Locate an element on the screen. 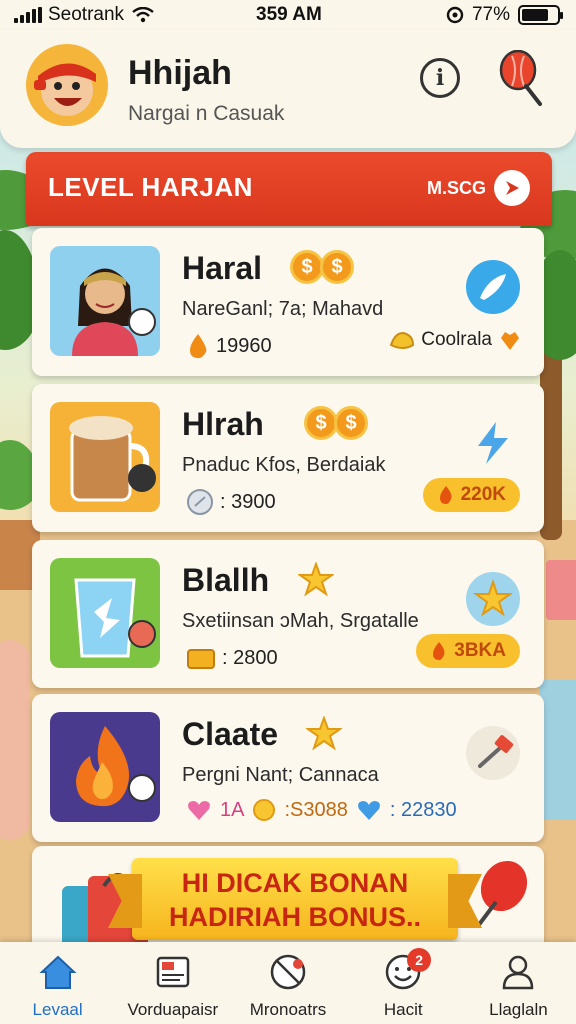 This screenshot has width=576, height=1024. notification-badge: 2 is located at coordinates (419, 960).